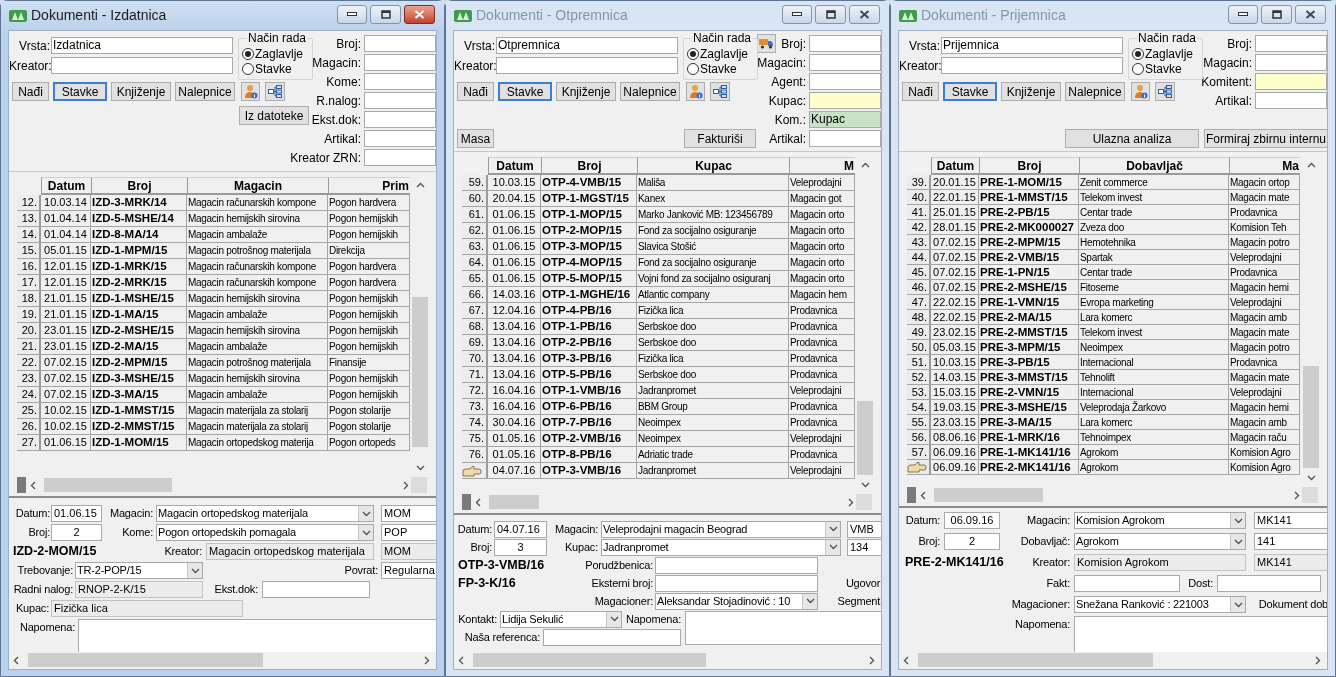  I want to click on input-field: 06.09.16, so click(972, 520).